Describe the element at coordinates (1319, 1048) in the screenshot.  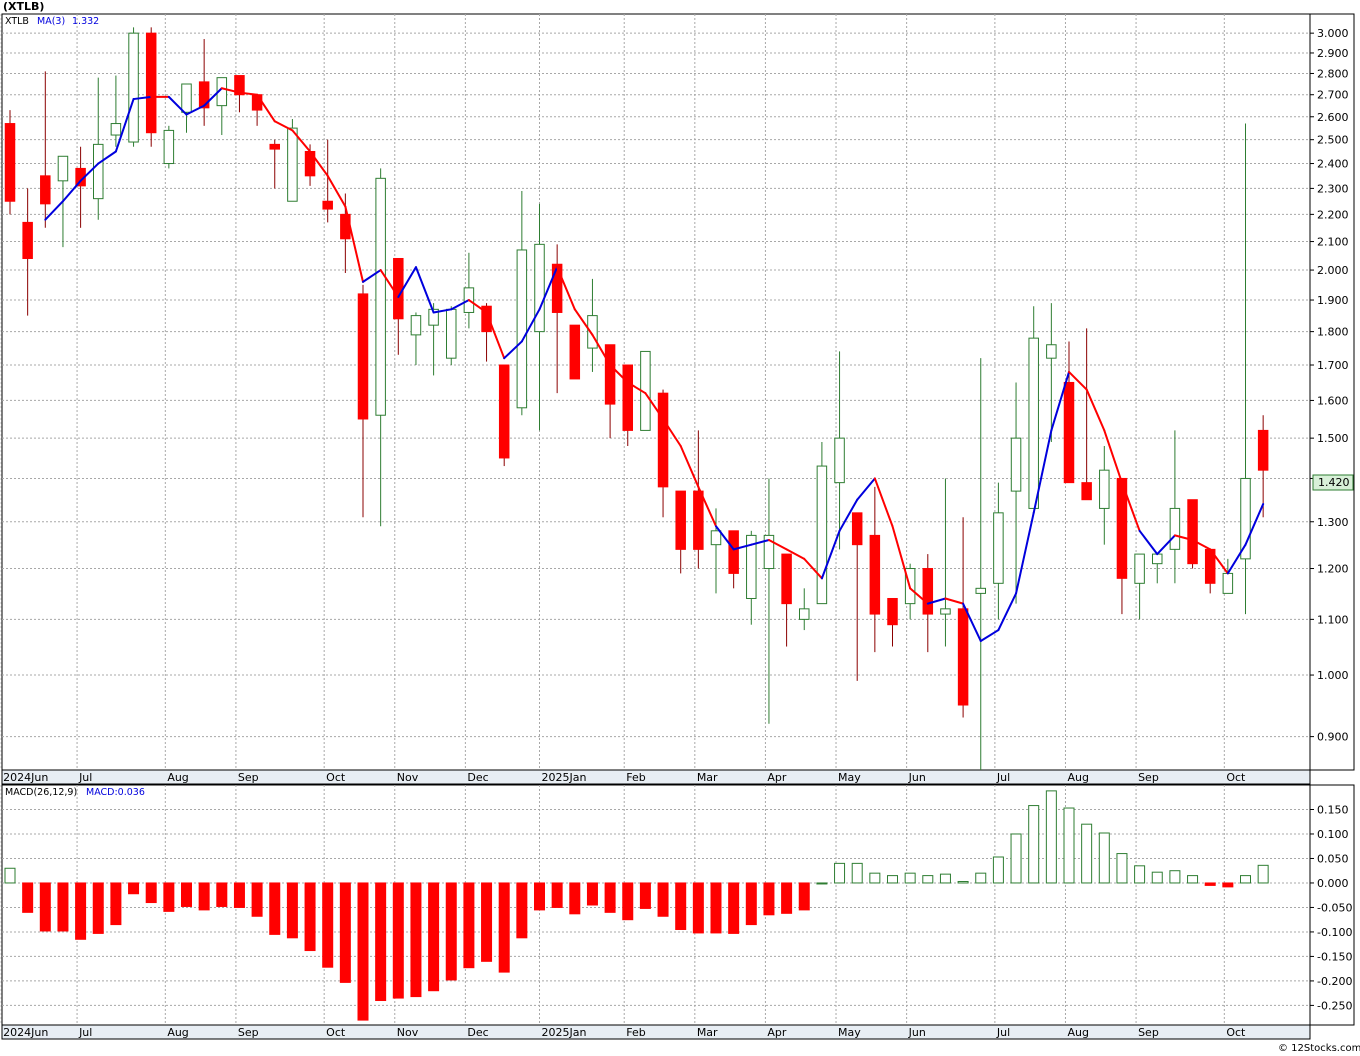
I see `watermark: © 12Stocks.com` at that location.